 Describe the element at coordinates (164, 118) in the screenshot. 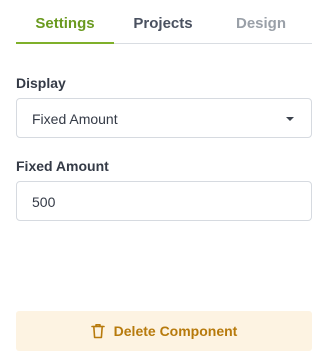

I see `display-select: Fixed Amount` at that location.